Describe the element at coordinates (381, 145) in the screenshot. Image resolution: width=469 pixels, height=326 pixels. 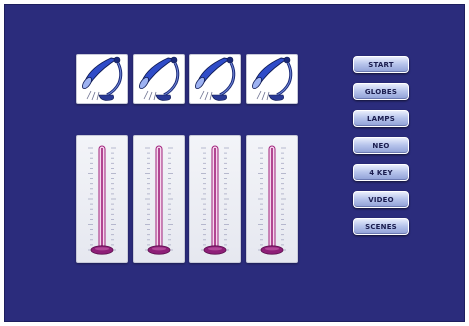
I see `neo-button: NEO` at that location.